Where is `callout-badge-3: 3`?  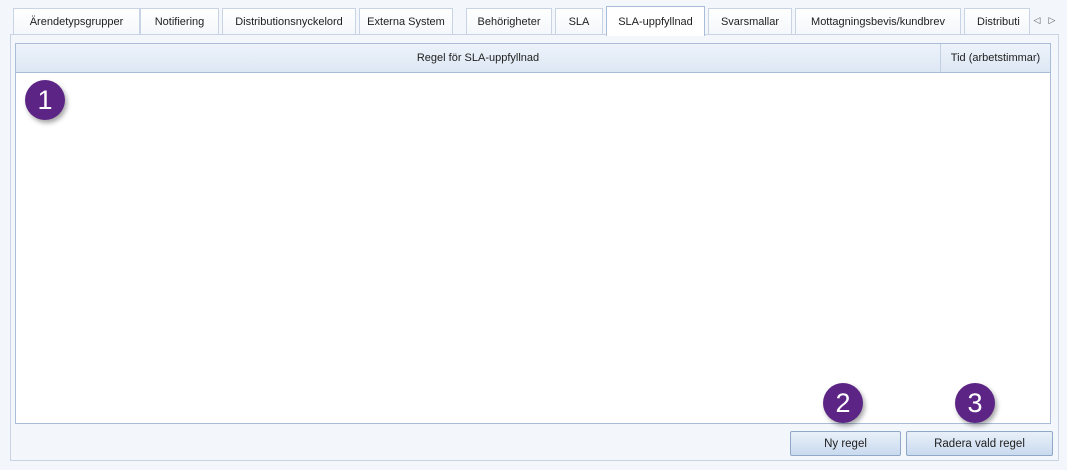
callout-badge-3: 3 is located at coordinates (975, 403).